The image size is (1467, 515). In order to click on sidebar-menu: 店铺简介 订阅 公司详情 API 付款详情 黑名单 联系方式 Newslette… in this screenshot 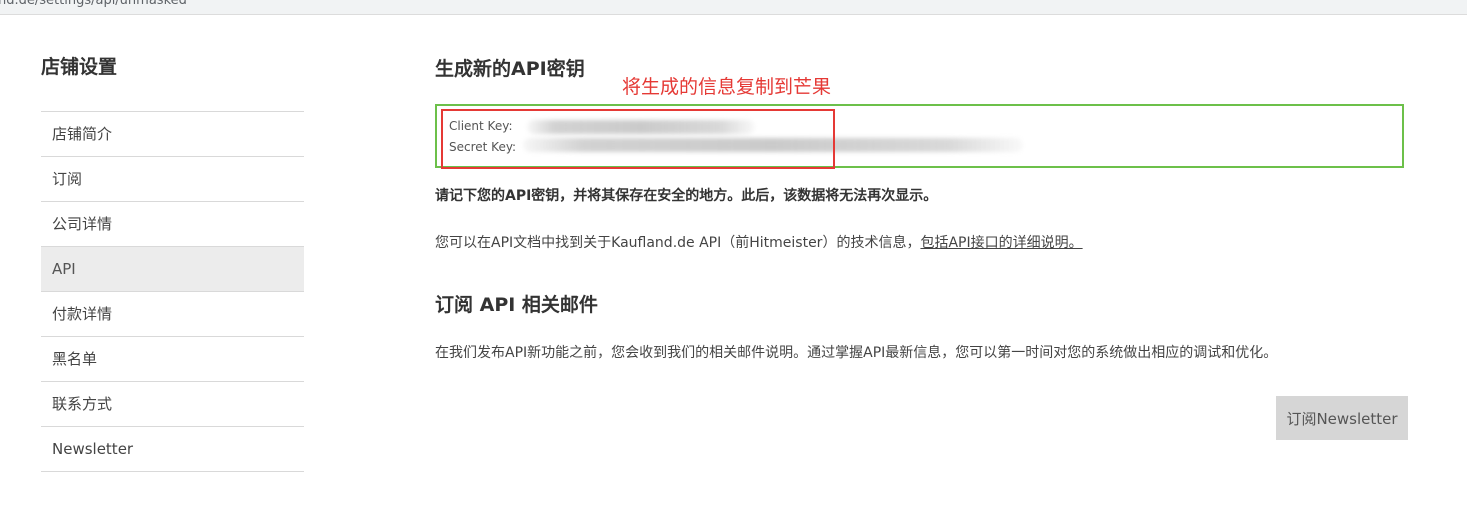, I will do `click(172, 291)`.